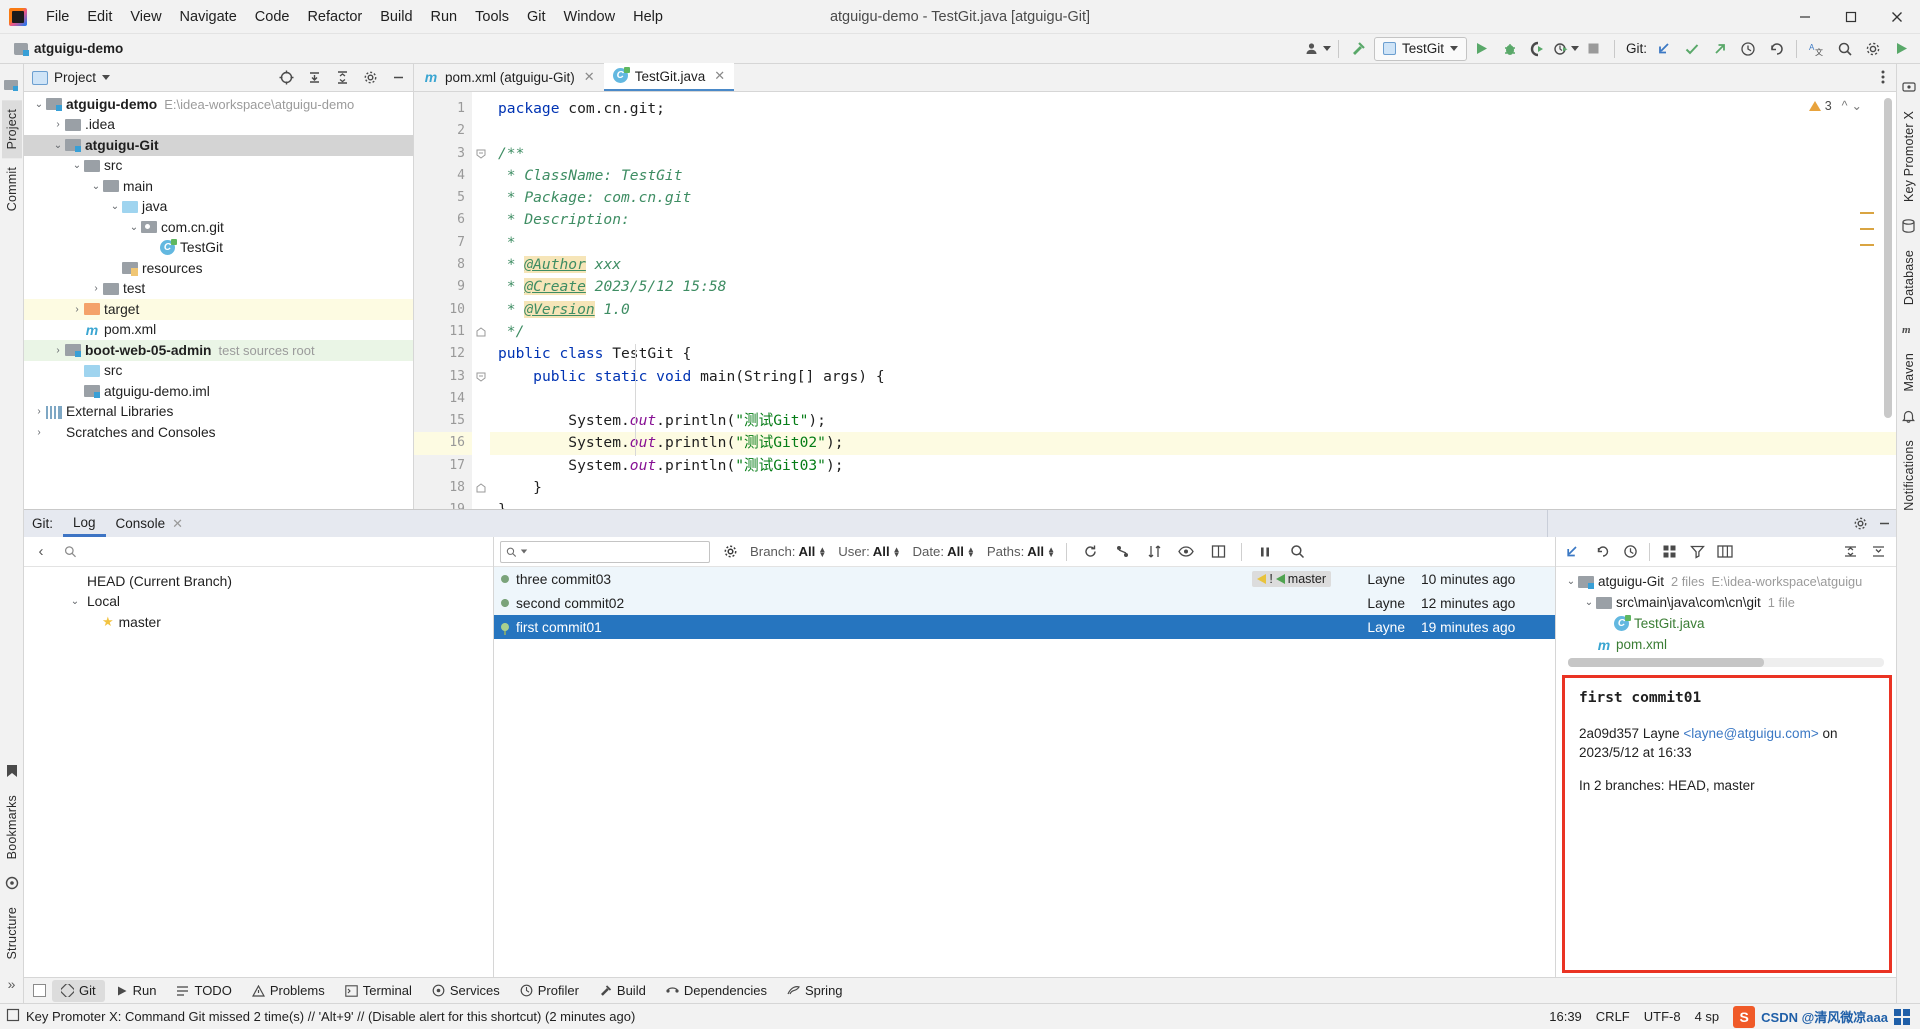  Describe the element at coordinates (719, 76) in the screenshot. I see `close-icon: ✕` at that location.